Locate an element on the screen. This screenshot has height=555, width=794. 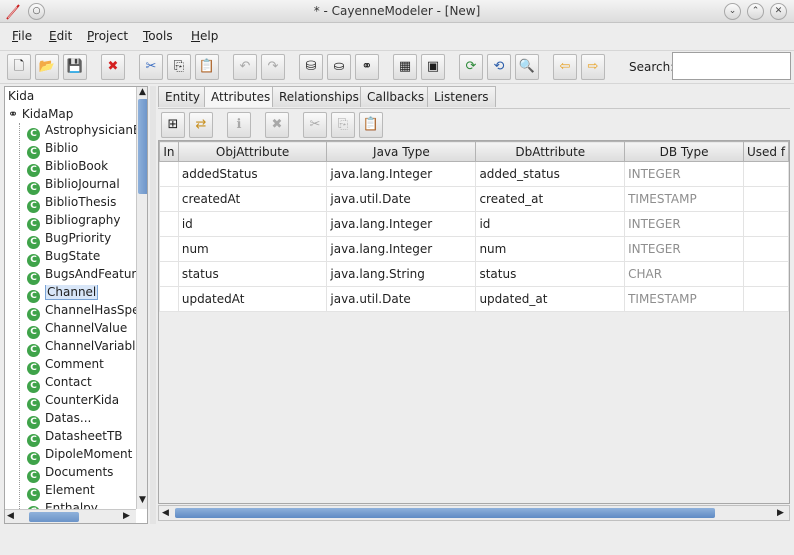
tree-datamap-node: ⚭ KidaMap is located at coordinates (40, 114).